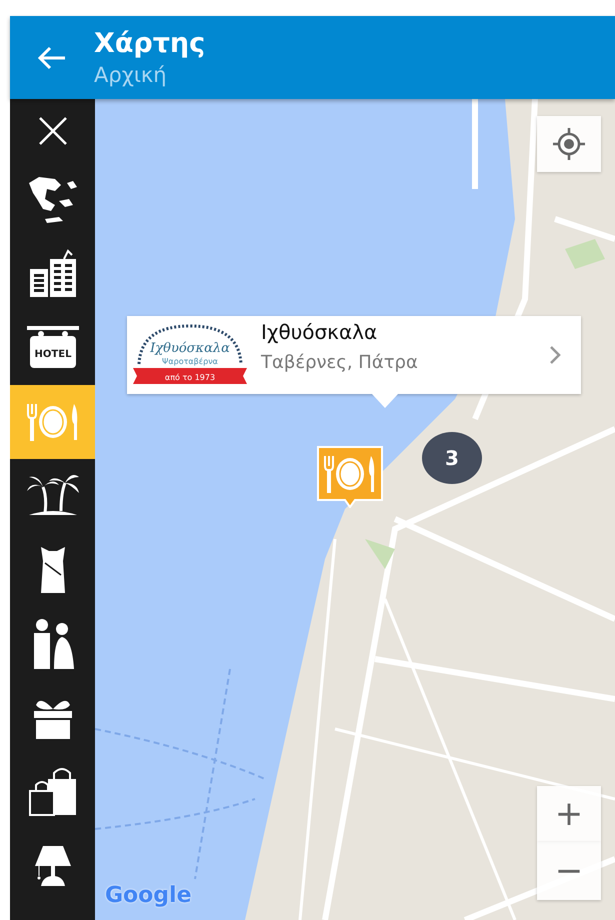 Image resolution: width=615 pixels, height=920 pixels. I want to click on restaurant-logo: Ιχθυόσκαλα Ψαροταβέρνα από το 1973, so click(190, 355).